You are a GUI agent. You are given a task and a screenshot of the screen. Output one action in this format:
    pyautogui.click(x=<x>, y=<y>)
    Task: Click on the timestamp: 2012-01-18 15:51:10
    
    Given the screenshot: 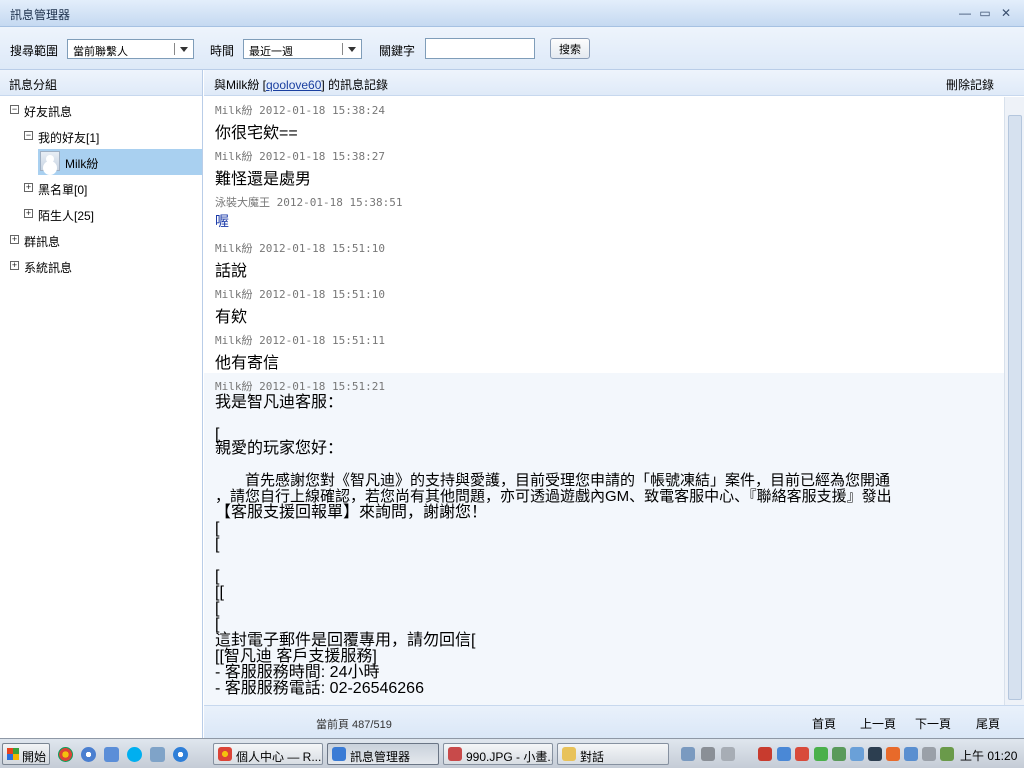 What is the action you would take?
    pyautogui.click(x=322, y=294)
    